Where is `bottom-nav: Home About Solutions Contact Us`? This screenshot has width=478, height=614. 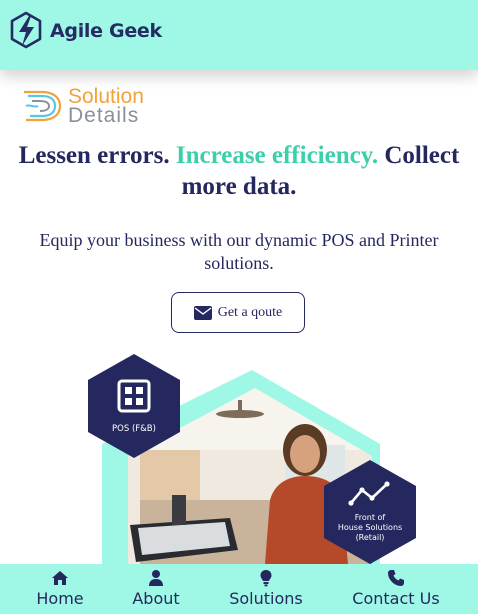 bottom-nav: Home About Solutions Contact Us is located at coordinates (239, 589).